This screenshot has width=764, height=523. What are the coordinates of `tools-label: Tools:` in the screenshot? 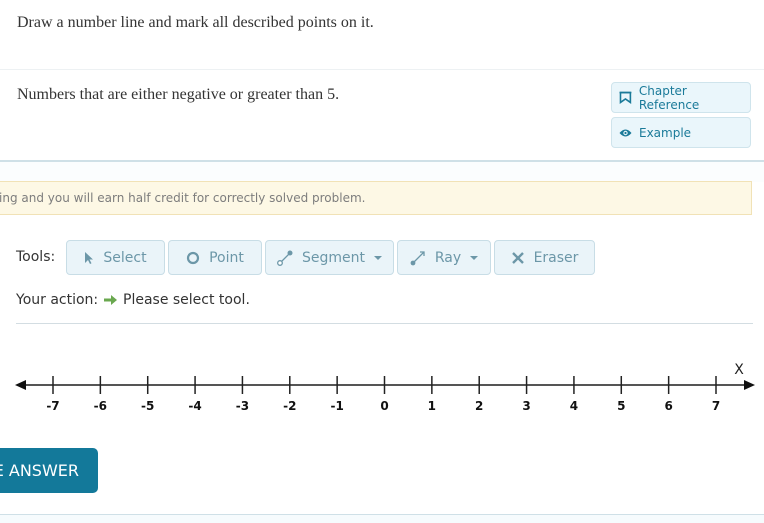 It's located at (36, 257).